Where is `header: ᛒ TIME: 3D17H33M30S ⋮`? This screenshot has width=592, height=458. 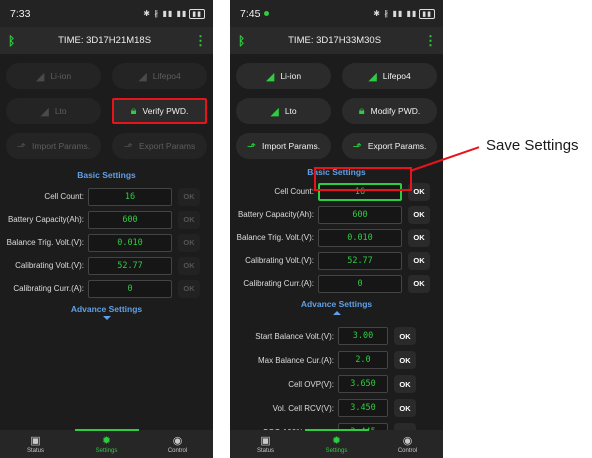
header: ᛒ TIME: 3D17H33M30S ⋮ is located at coordinates (336, 40).